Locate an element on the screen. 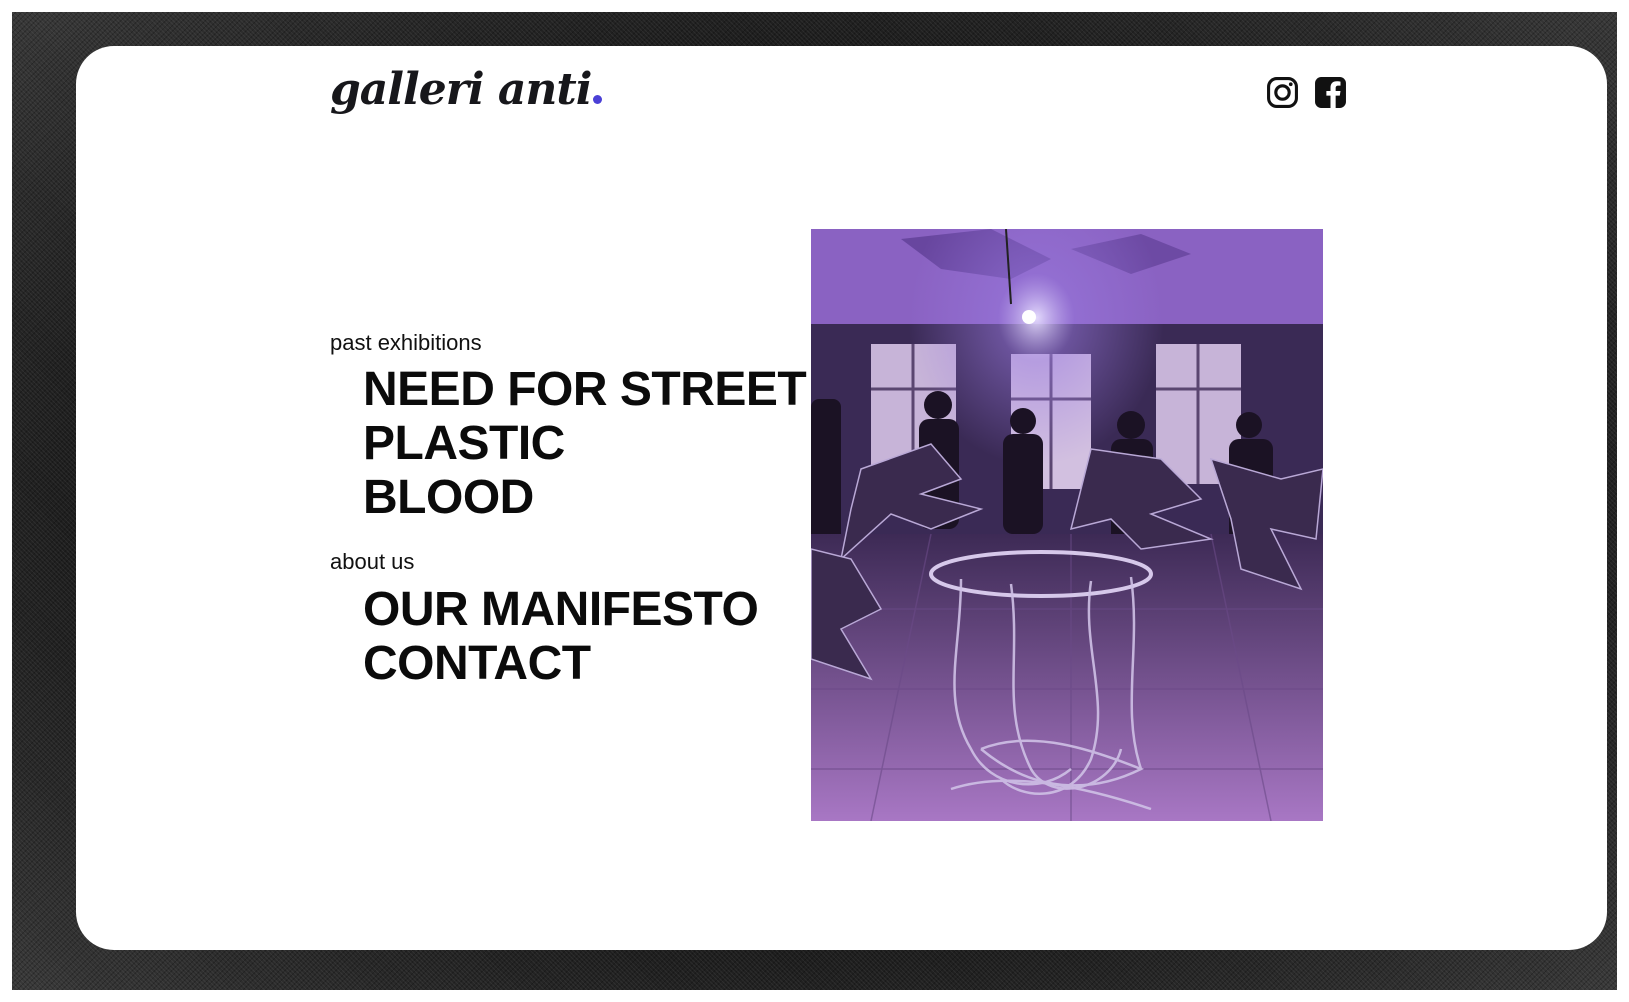 The width and height of the screenshot is (1629, 1002). facebook-icon is located at coordinates (1330, 92).